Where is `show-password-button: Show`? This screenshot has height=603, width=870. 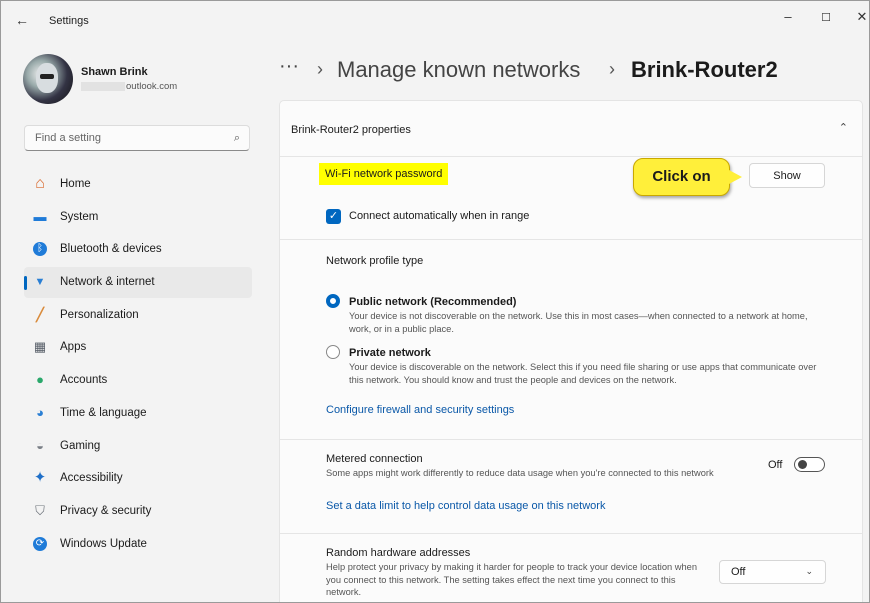
show-password-button: Show is located at coordinates (787, 175).